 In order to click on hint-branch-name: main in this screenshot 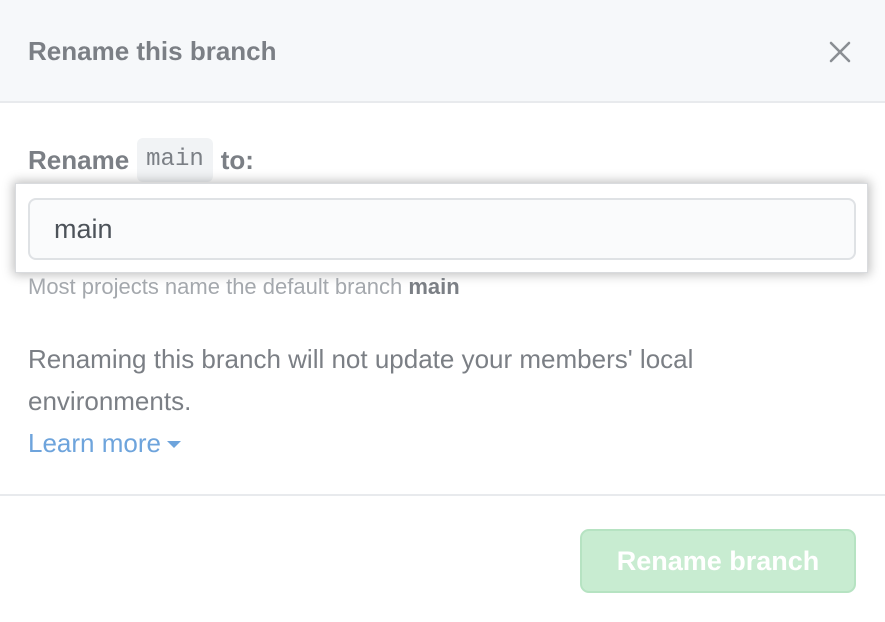, I will do `click(434, 286)`.